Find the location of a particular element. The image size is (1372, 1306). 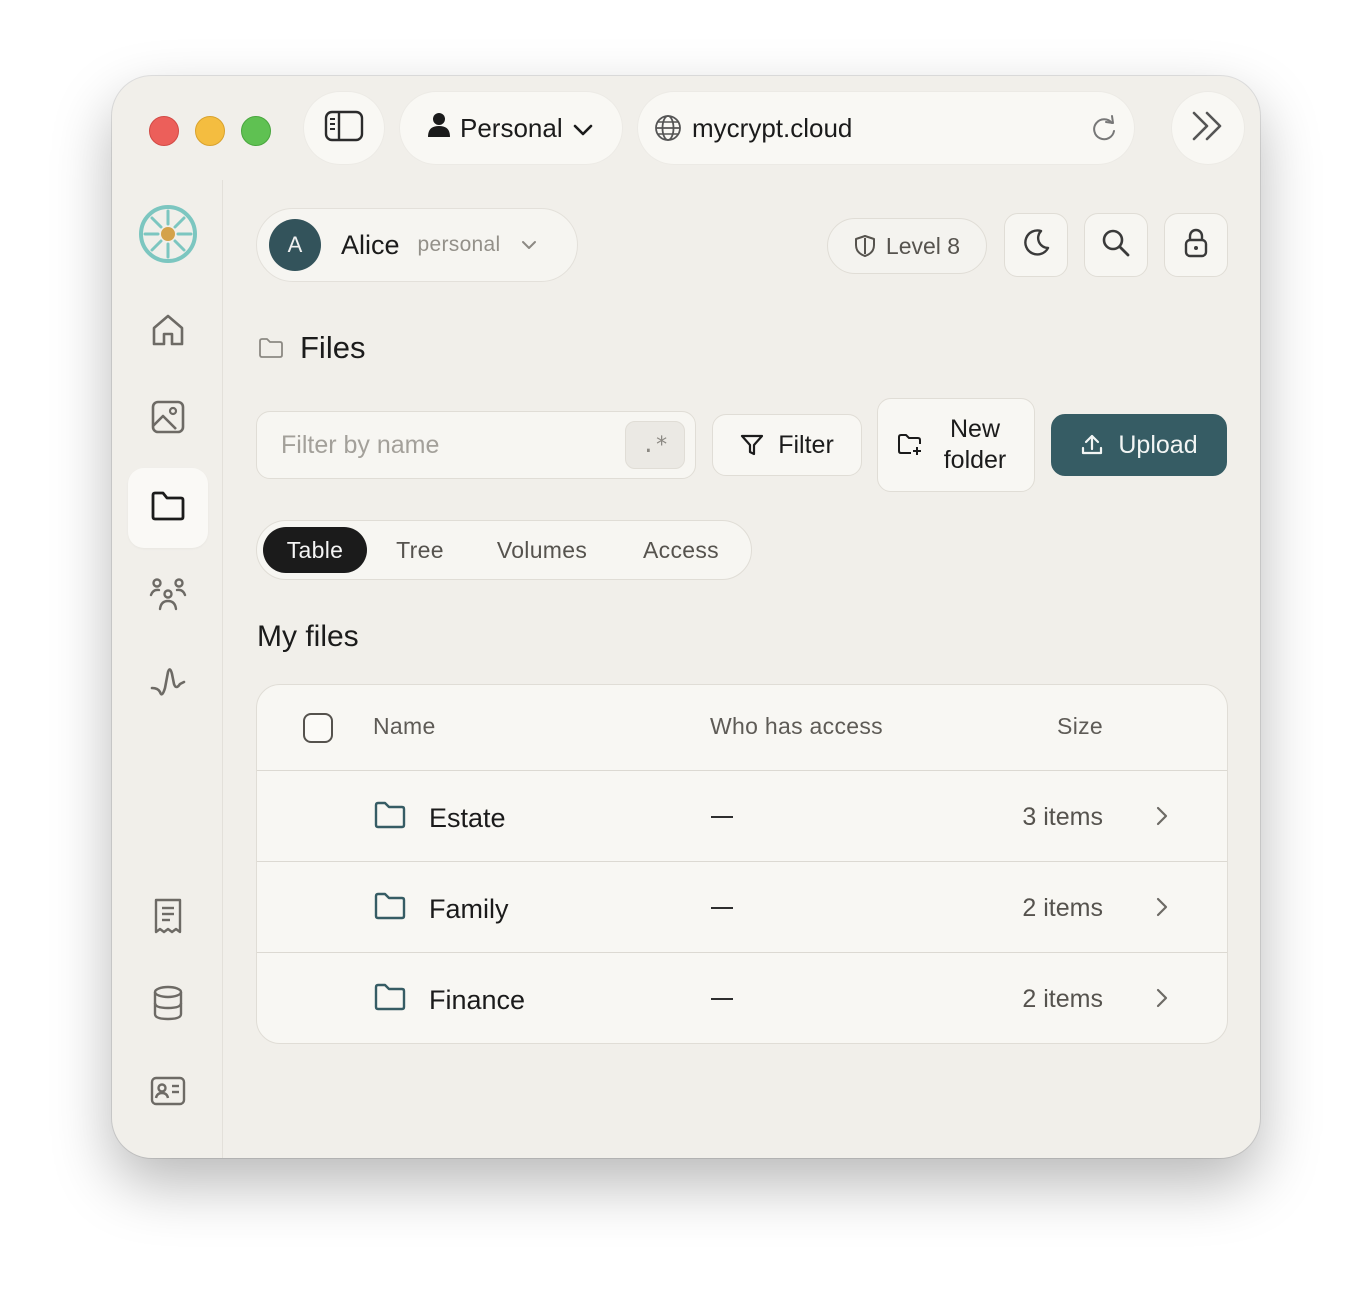

sidebar-item-activity is located at coordinates (168, 684).